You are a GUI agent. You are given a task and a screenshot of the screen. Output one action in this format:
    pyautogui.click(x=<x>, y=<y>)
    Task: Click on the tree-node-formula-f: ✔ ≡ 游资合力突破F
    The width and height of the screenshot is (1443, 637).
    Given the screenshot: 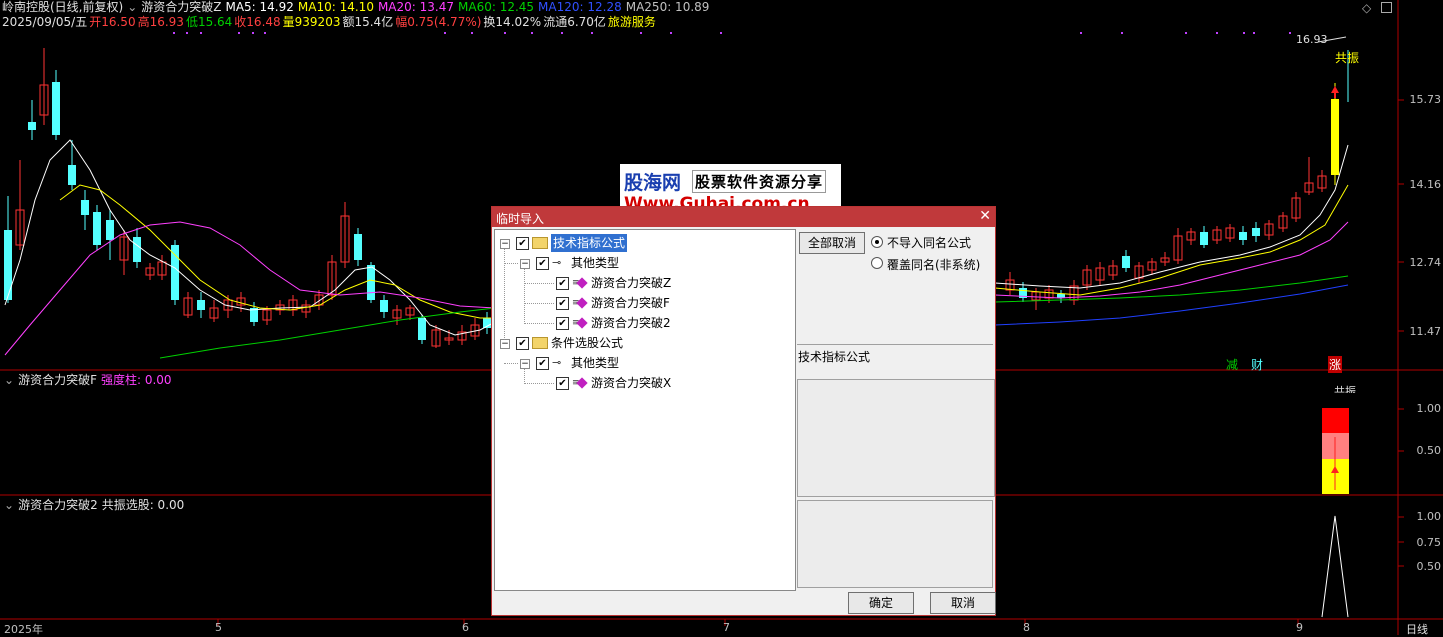 What is the action you would take?
    pyautogui.click(x=644, y=303)
    